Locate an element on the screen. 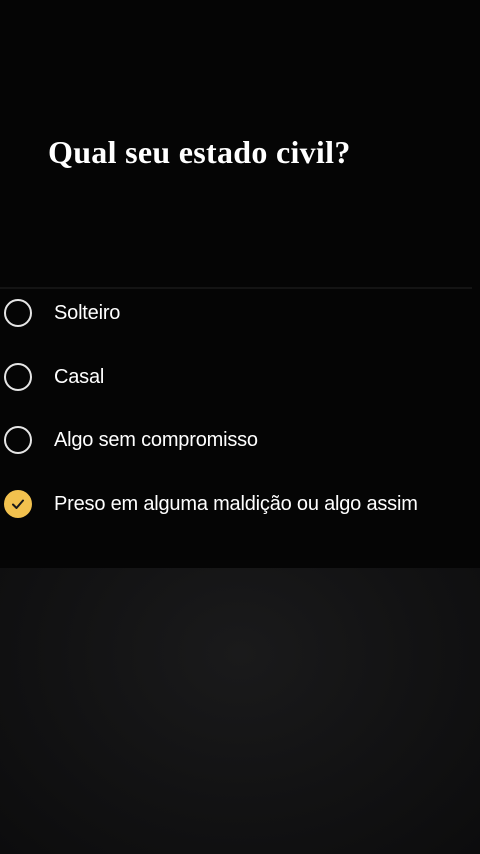 Image resolution: width=480 pixels, height=854 pixels. option-casal: Casal is located at coordinates (240, 377).